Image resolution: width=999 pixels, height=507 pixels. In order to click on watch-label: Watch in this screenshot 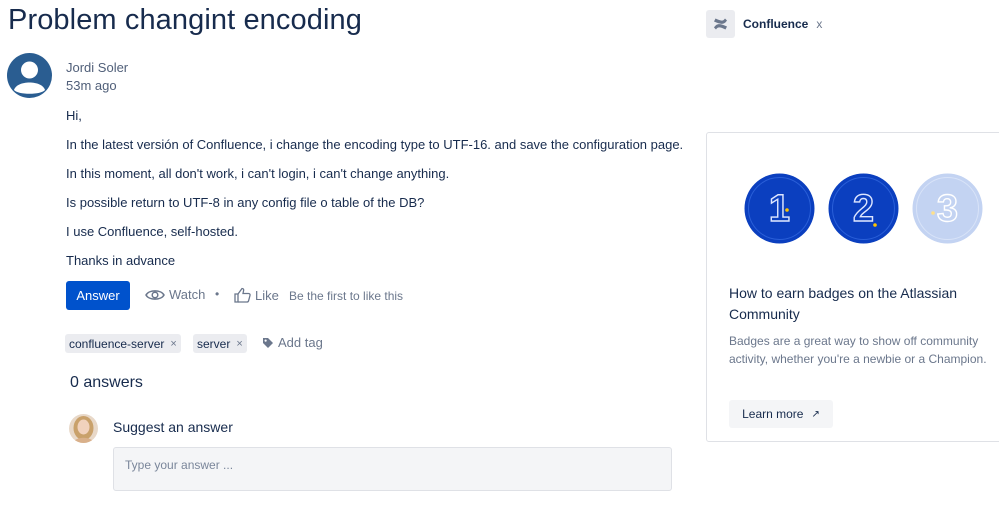, I will do `click(187, 294)`.